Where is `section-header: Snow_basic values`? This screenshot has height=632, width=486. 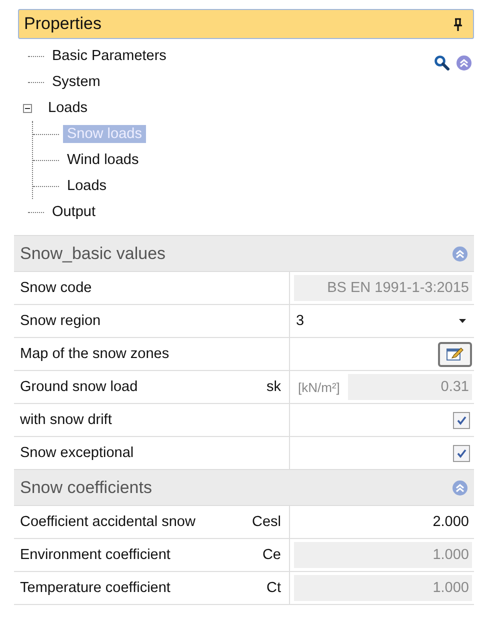 section-header: Snow_basic values is located at coordinates (244, 254).